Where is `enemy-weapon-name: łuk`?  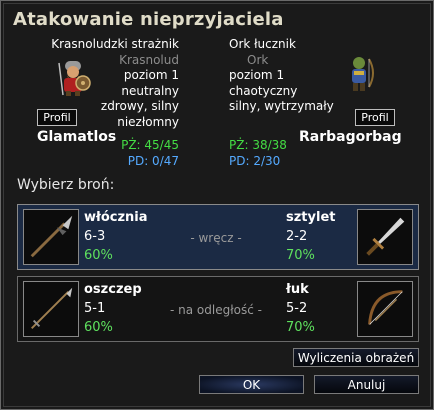 enemy-weapon-name: łuk is located at coordinates (297, 289).